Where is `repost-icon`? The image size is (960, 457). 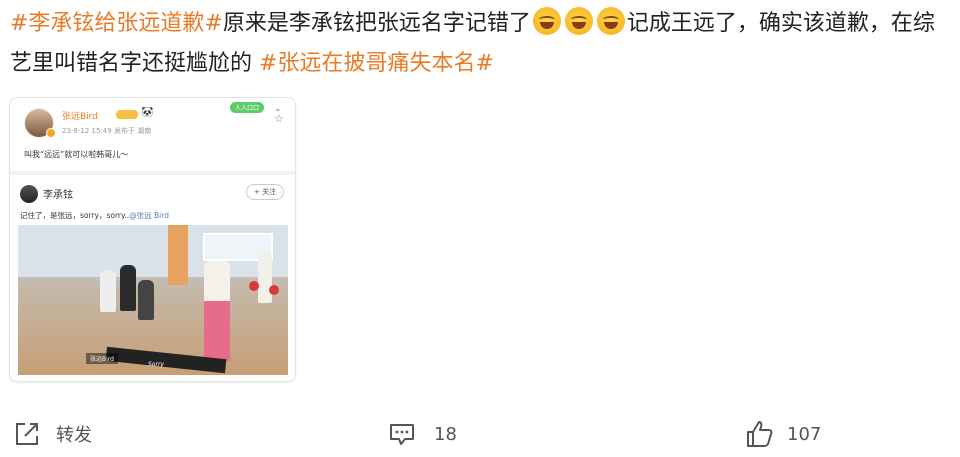
repost-icon is located at coordinates (27, 434).